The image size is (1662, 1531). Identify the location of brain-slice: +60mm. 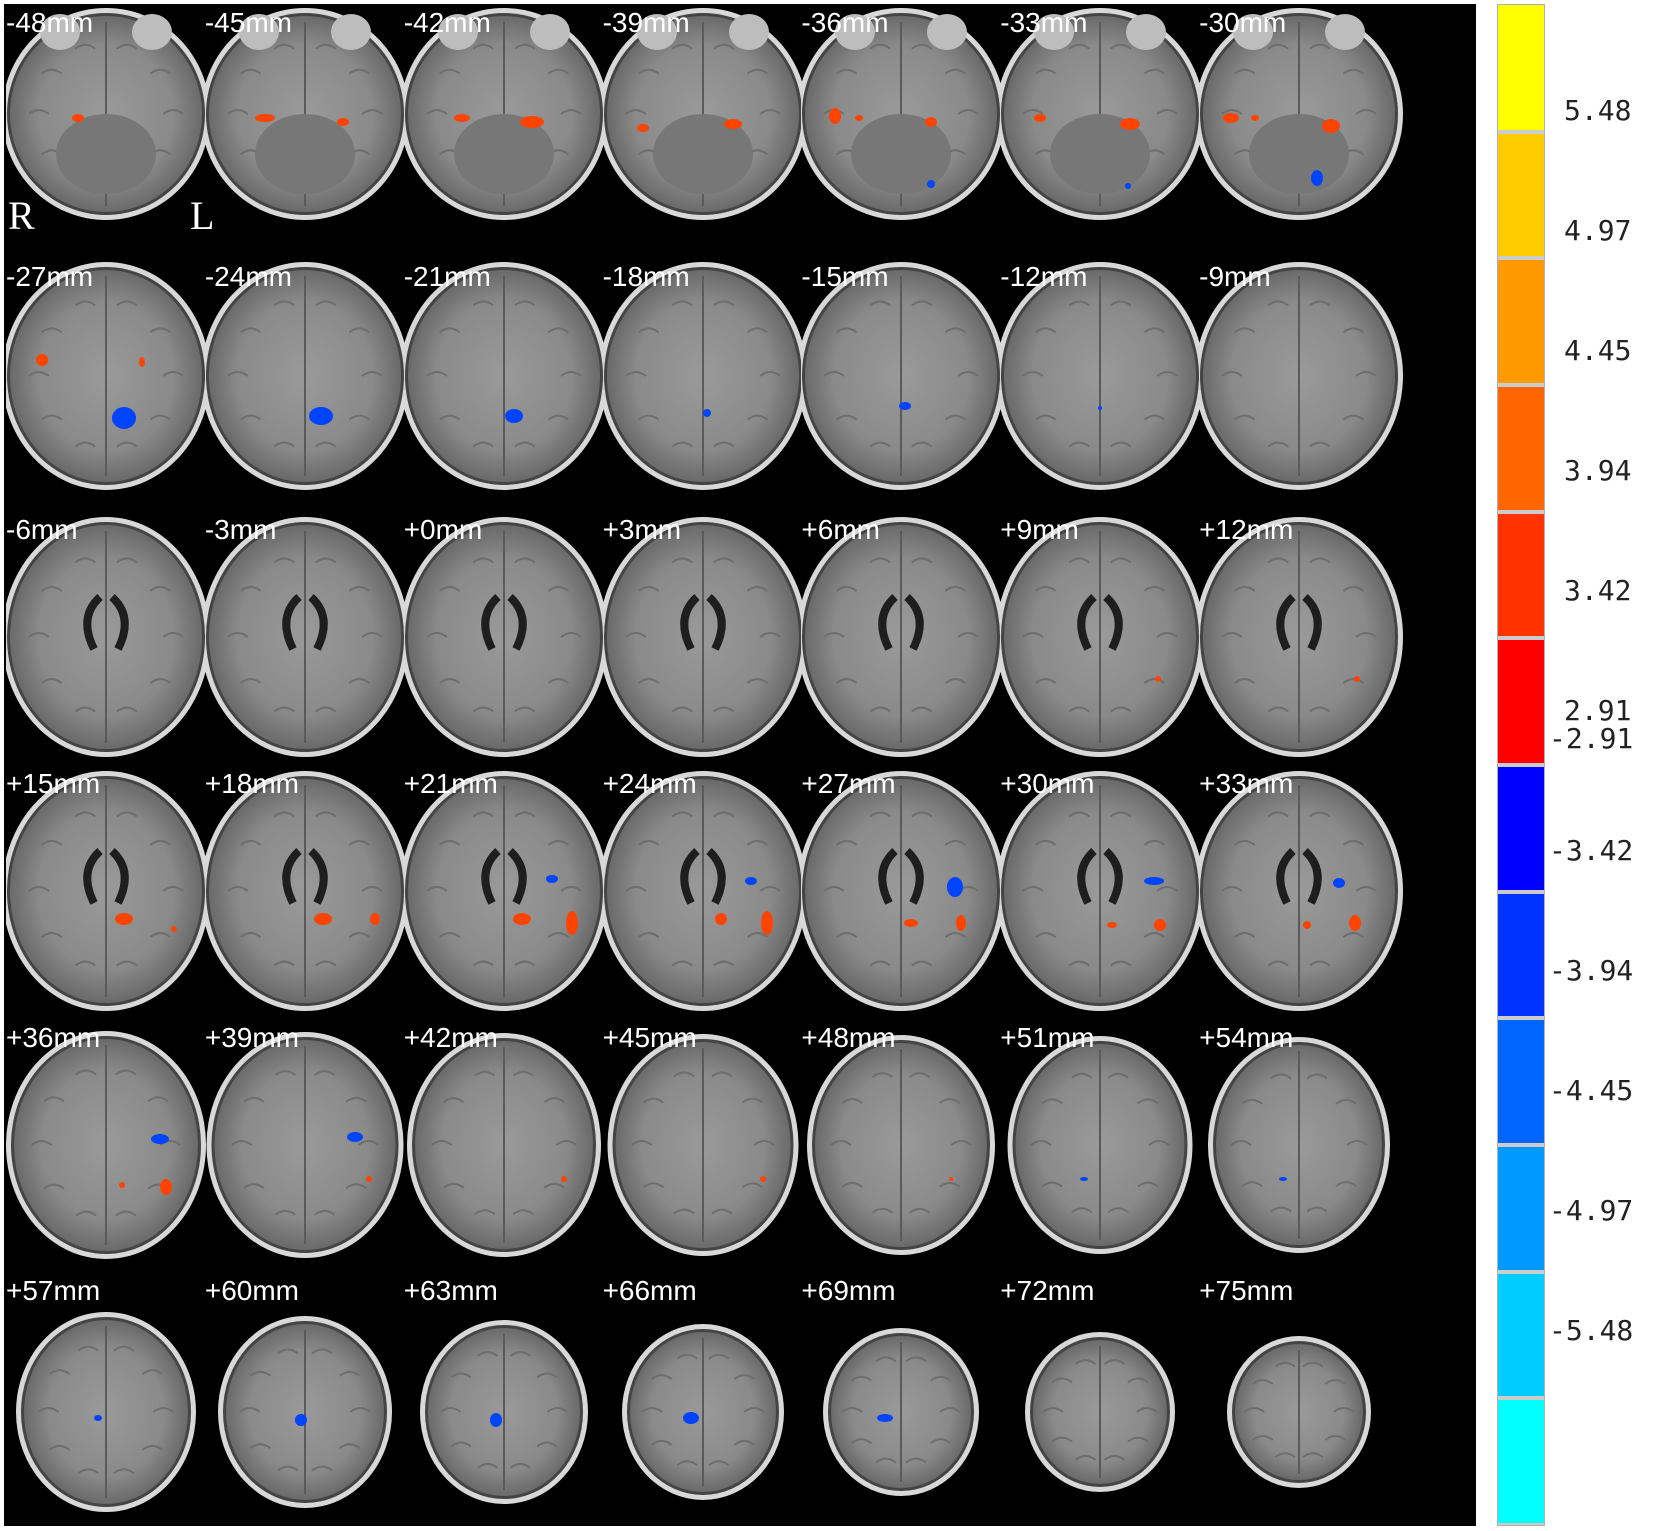
(310, 1398).